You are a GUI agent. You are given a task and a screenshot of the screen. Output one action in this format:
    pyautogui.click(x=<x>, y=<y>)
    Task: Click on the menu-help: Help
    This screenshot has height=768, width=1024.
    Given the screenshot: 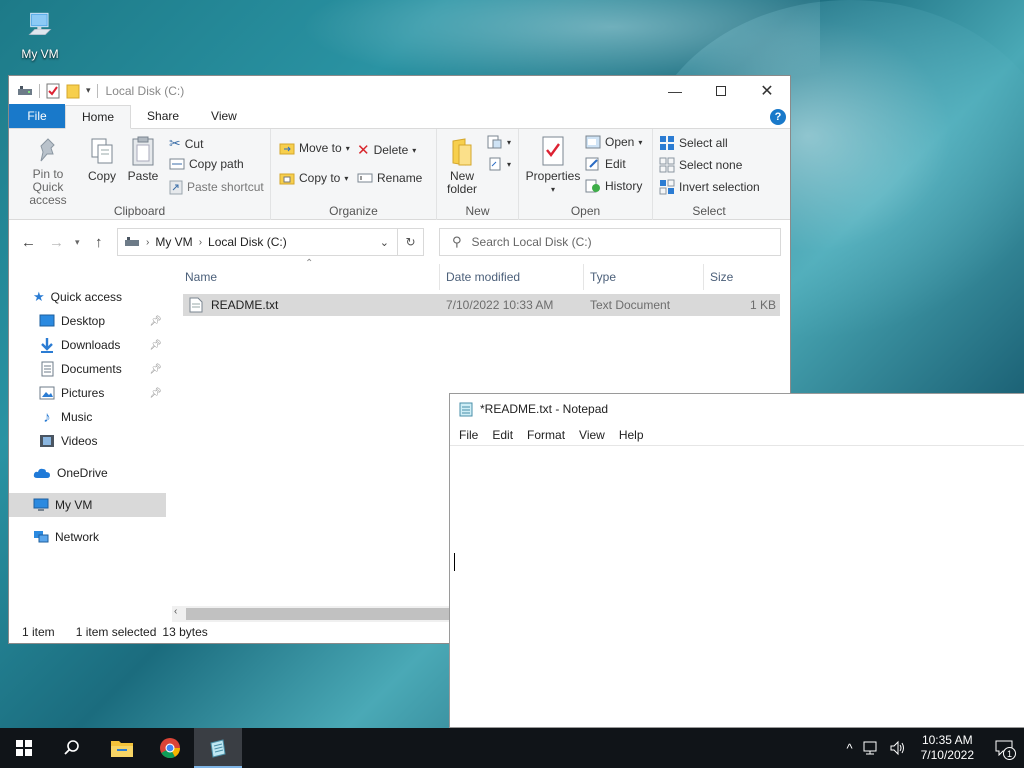 What is the action you would take?
    pyautogui.click(x=631, y=435)
    